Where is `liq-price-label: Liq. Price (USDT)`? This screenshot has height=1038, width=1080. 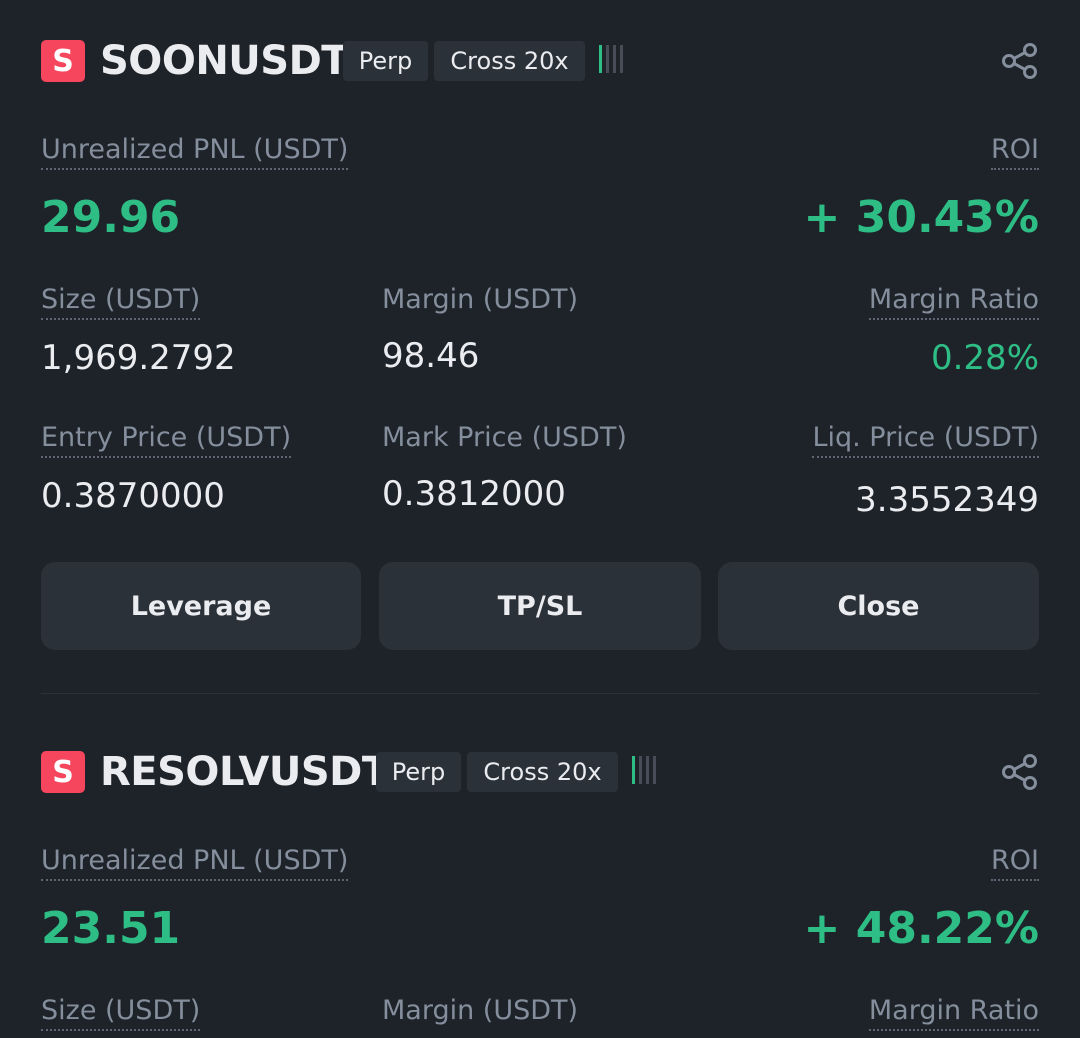 liq-price-label: Liq. Price (USDT) is located at coordinates (925, 439).